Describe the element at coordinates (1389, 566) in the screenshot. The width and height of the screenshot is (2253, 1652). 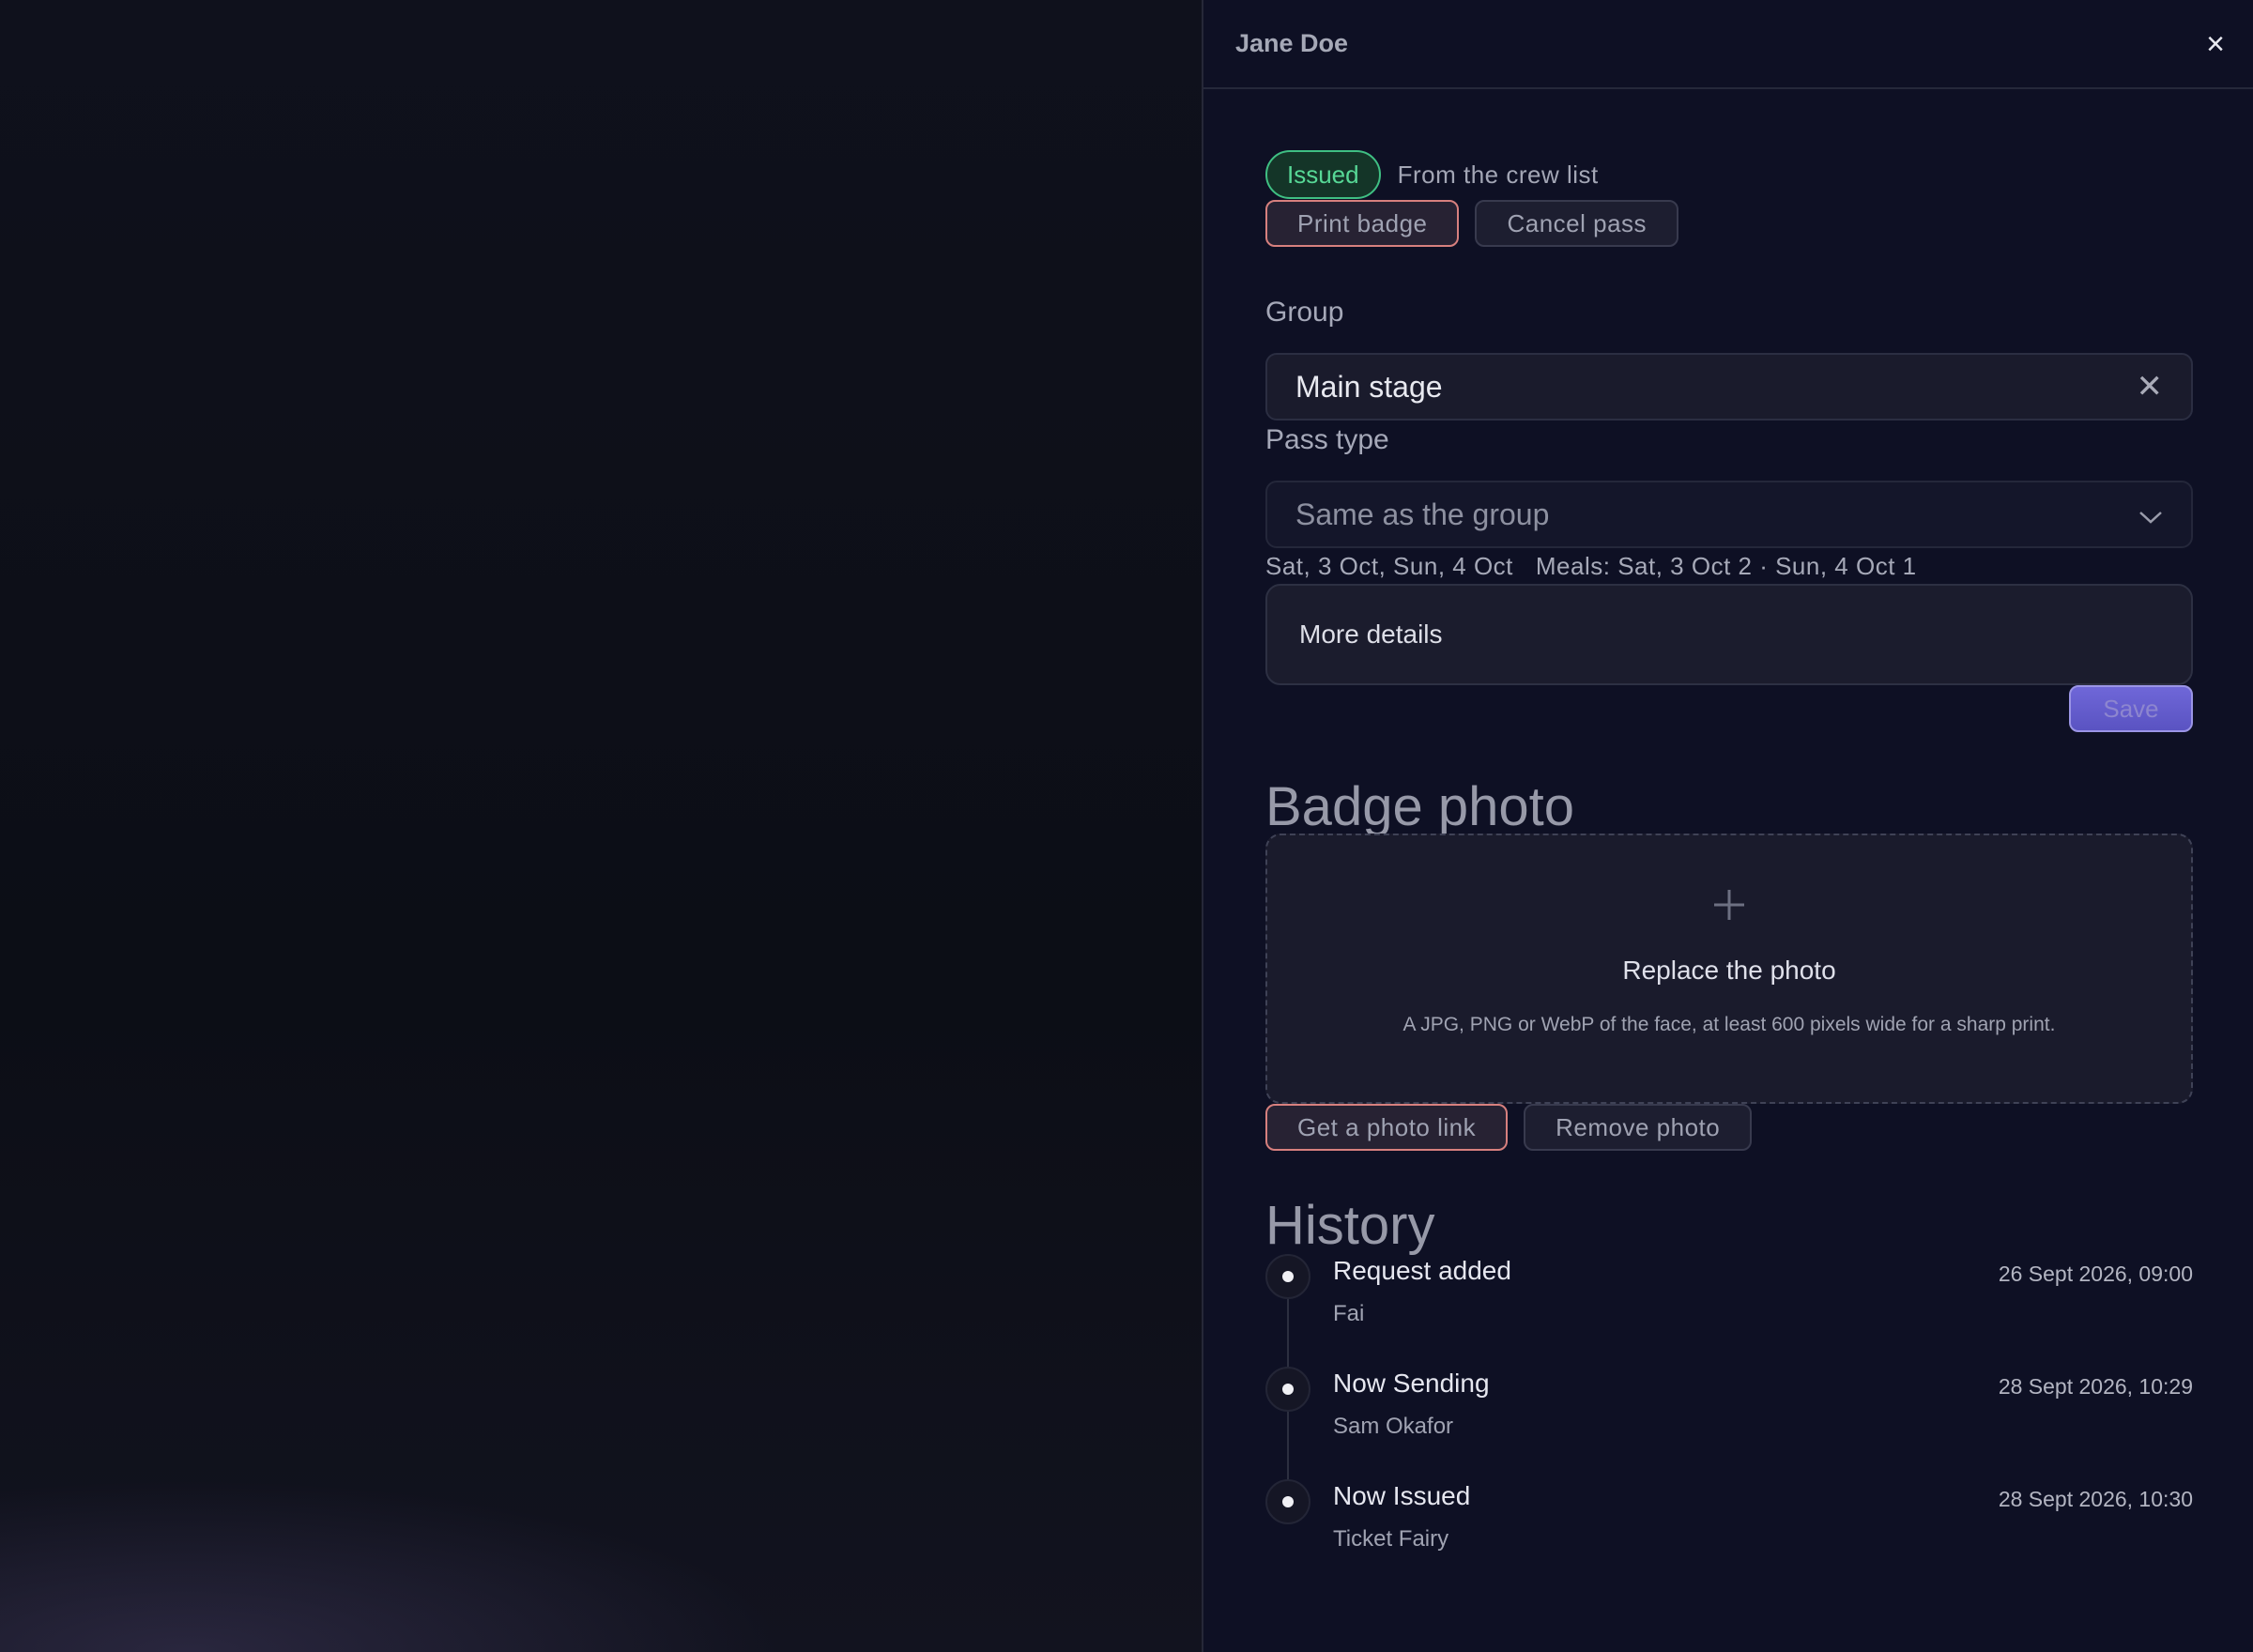
I see `pass-dates: Sat, 3 Oct, Sun, 4 Oct` at that location.